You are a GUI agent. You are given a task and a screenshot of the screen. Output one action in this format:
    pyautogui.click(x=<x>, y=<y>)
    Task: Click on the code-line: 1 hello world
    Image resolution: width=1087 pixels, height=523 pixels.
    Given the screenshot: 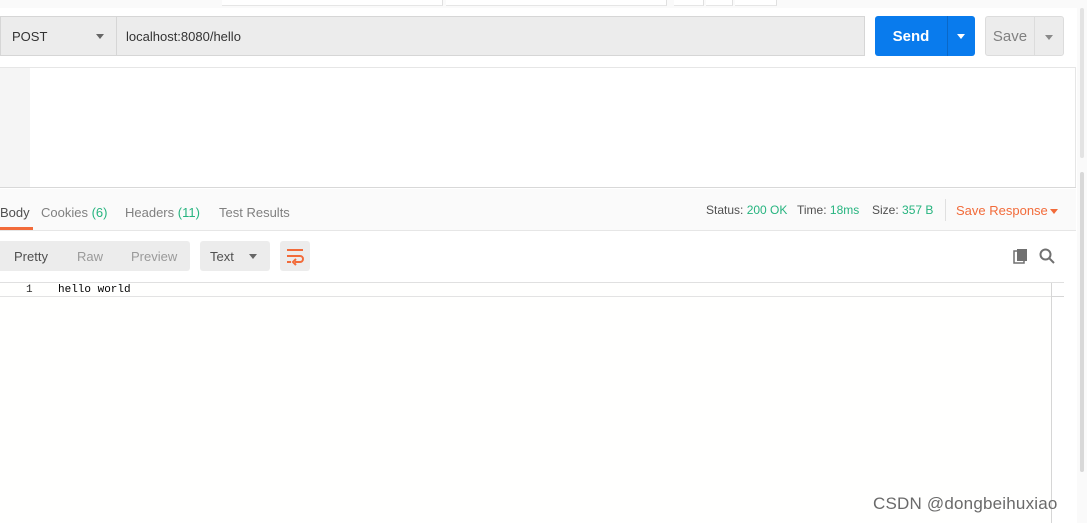 What is the action you would take?
    pyautogui.click(x=532, y=290)
    